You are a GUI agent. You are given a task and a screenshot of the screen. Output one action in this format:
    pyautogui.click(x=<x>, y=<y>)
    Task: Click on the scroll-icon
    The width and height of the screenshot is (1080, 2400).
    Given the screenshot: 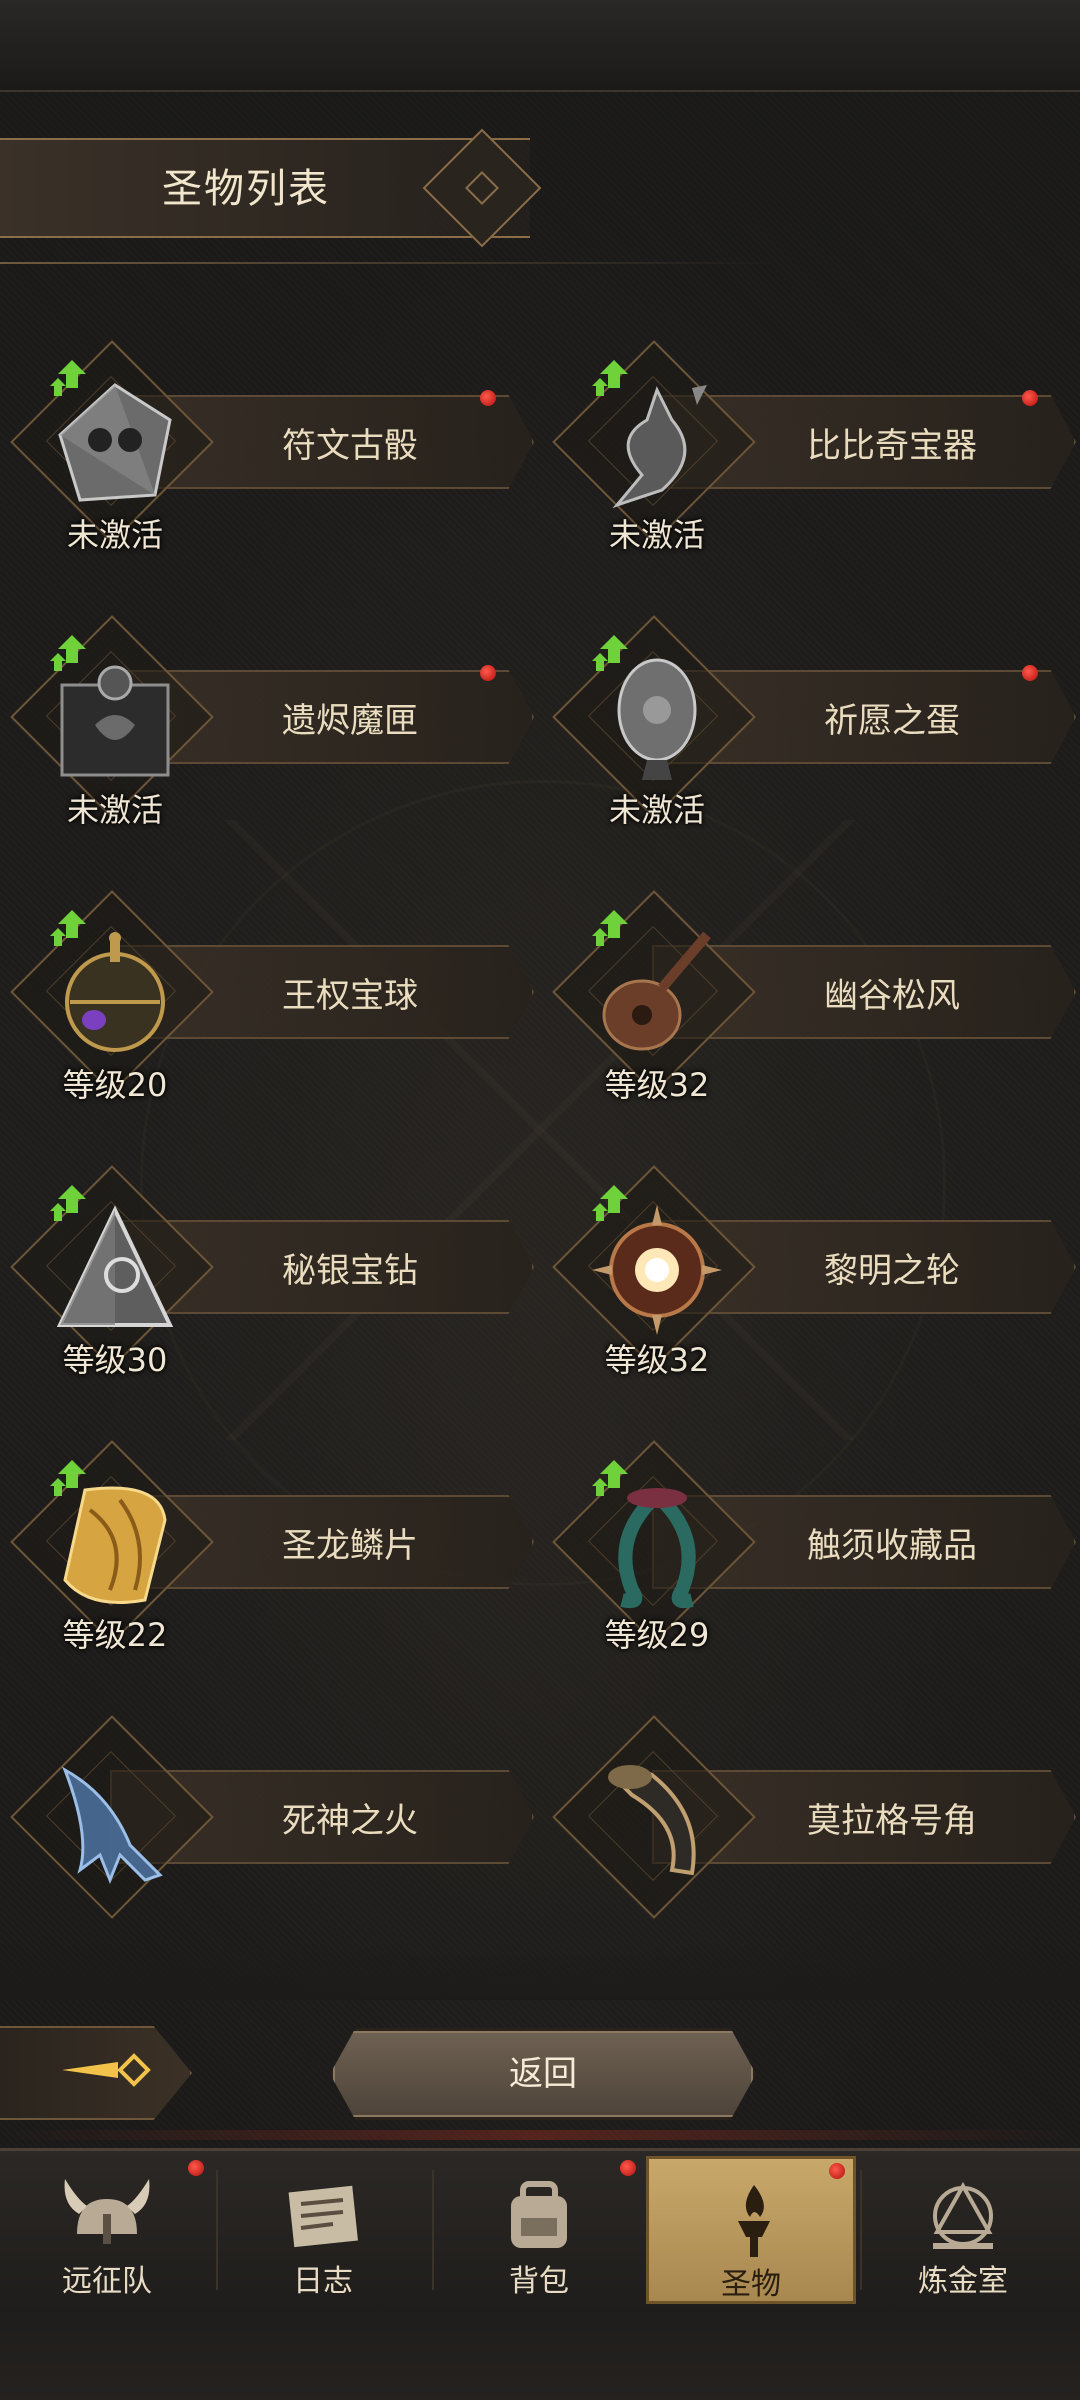 What is the action you would take?
    pyautogui.click(x=323, y=2216)
    